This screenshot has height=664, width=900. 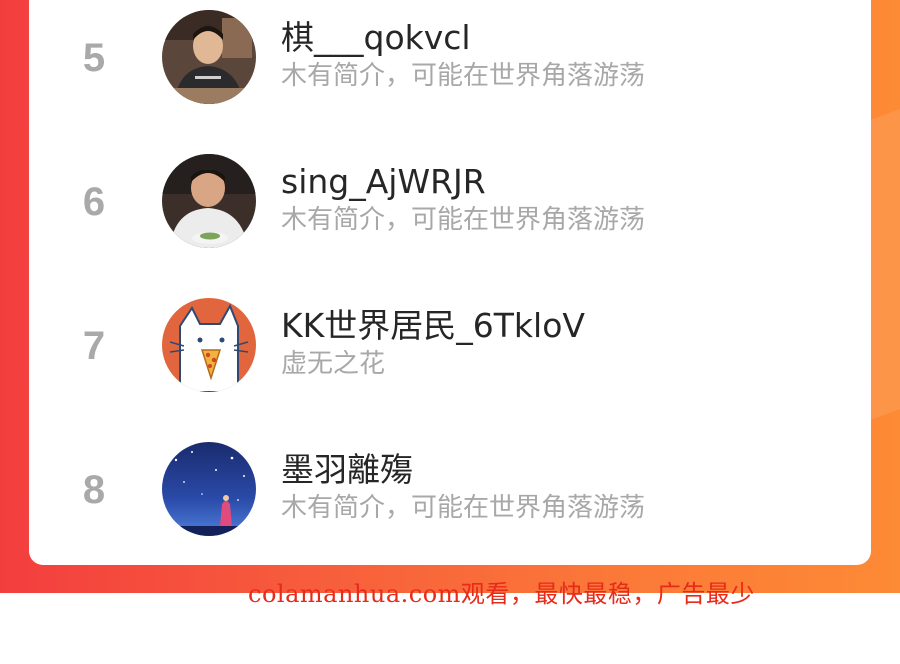 I want to click on user-name: KK世界居民_6TkloV, so click(x=433, y=325).